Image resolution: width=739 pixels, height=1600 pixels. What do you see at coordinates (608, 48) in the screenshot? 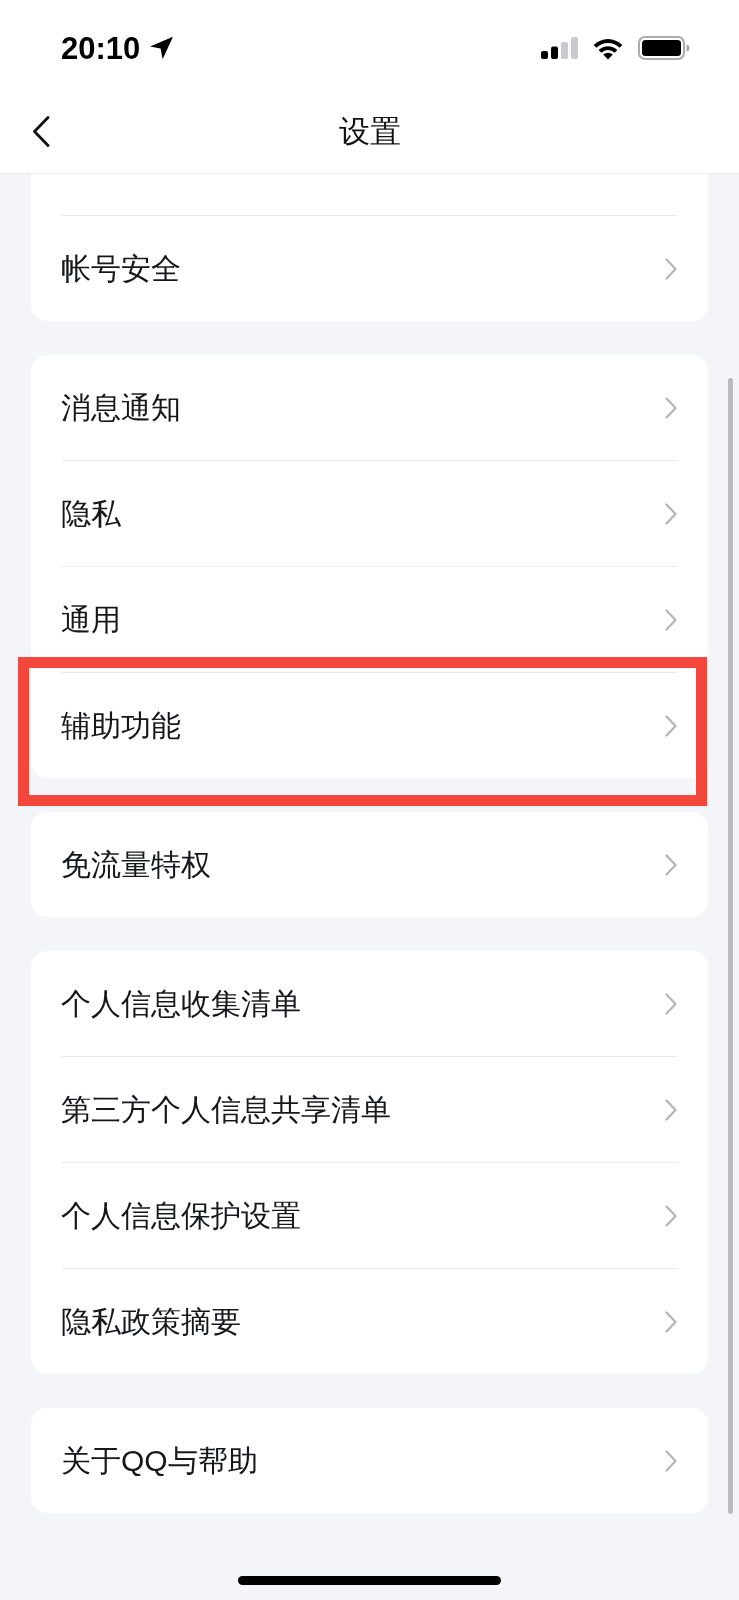
I see `wifi-icon` at bounding box center [608, 48].